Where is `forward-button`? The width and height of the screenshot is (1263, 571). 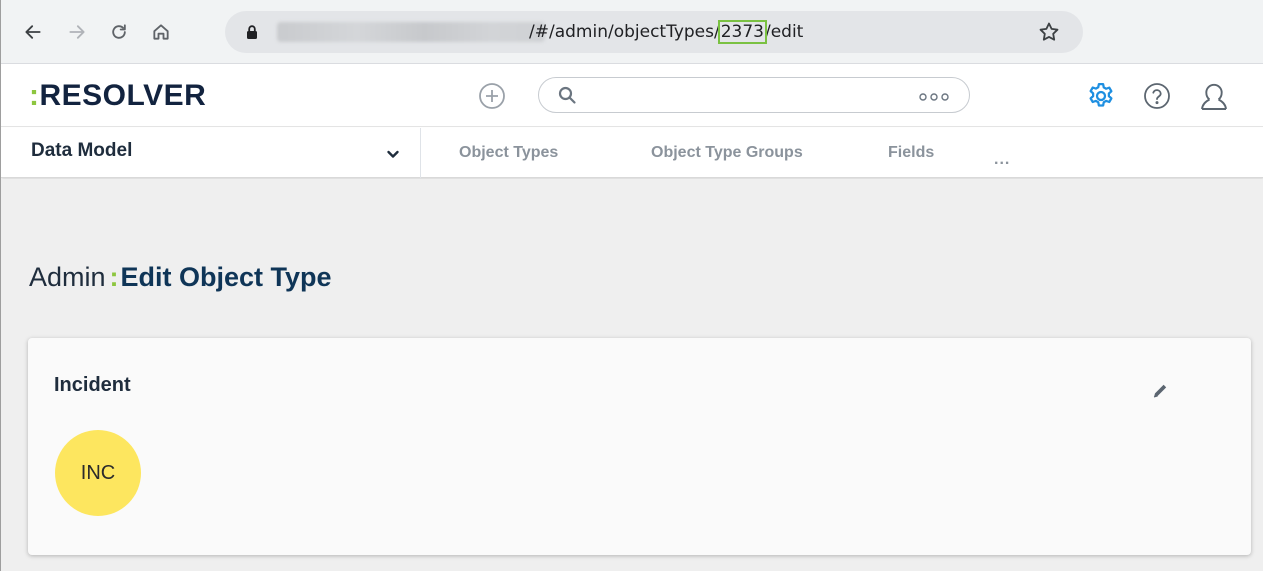 forward-button is located at coordinates (77, 32).